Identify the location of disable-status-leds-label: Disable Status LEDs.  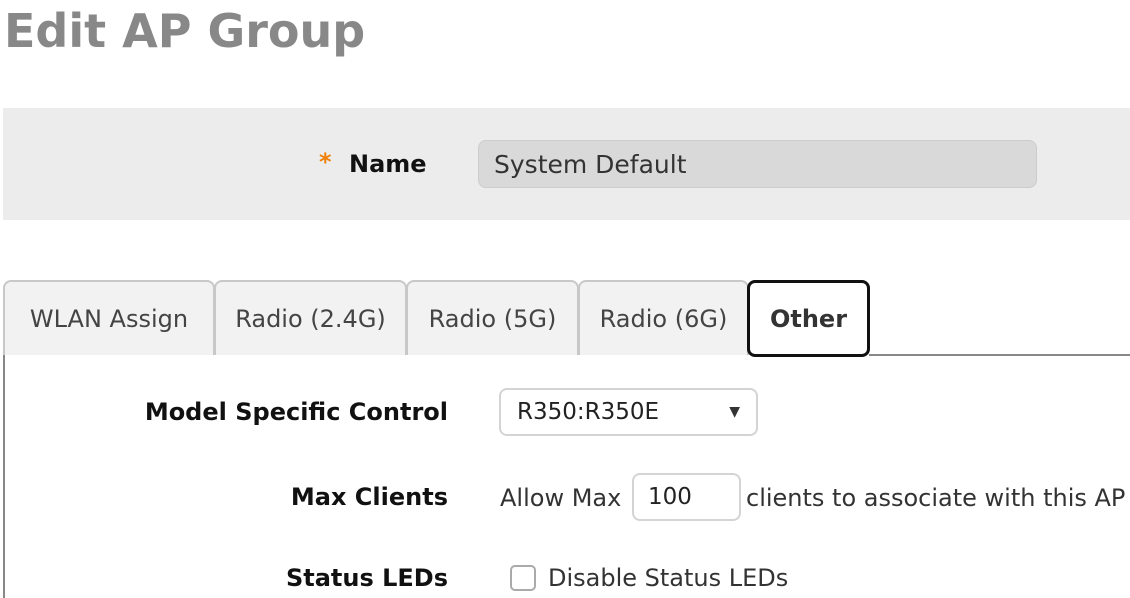
(668, 578).